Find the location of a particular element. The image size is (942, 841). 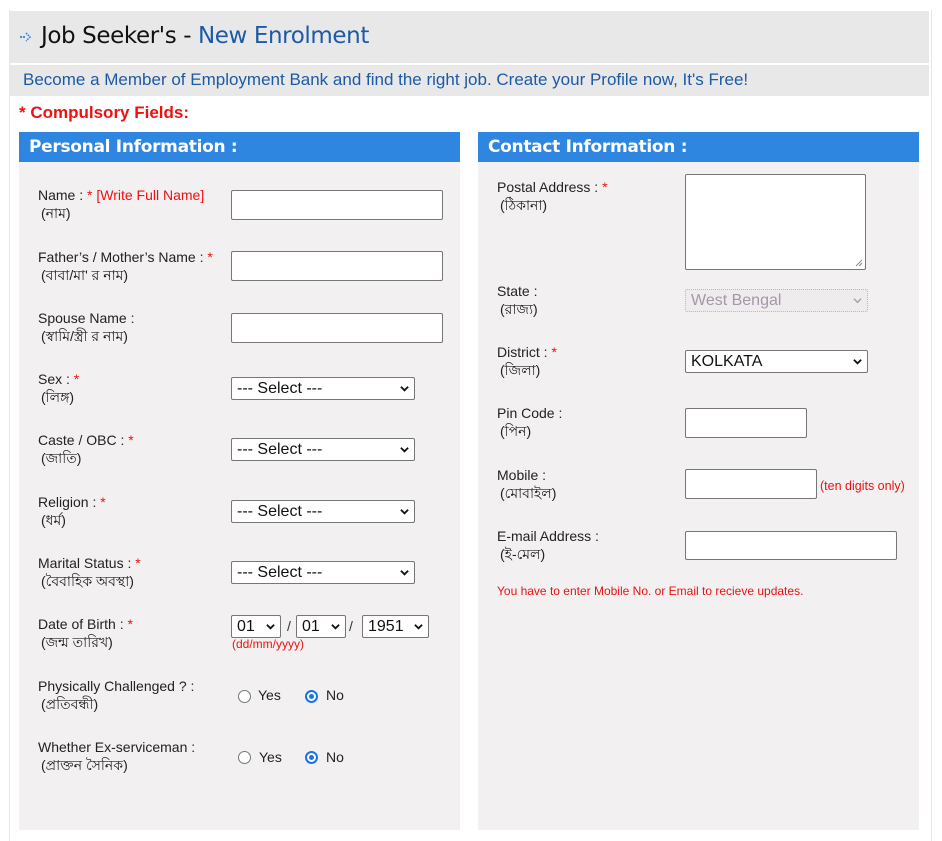

pin-code-label-text: Pin Code : is located at coordinates (530, 413).